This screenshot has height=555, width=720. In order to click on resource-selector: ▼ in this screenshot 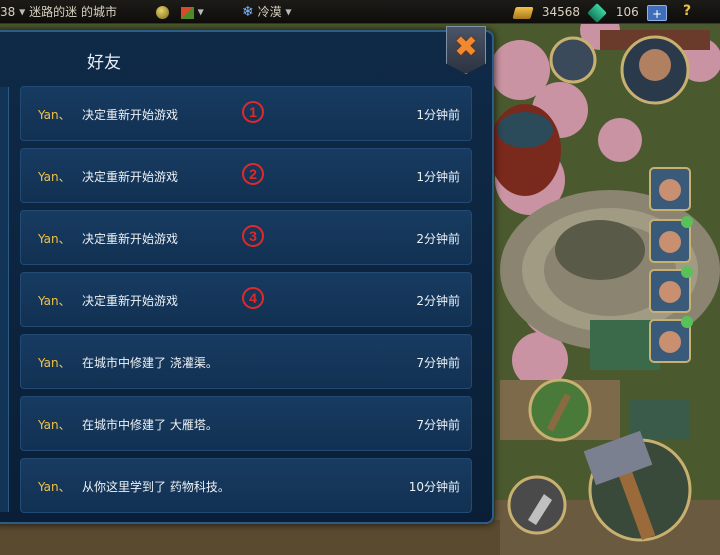, I will do `click(180, 12)`.